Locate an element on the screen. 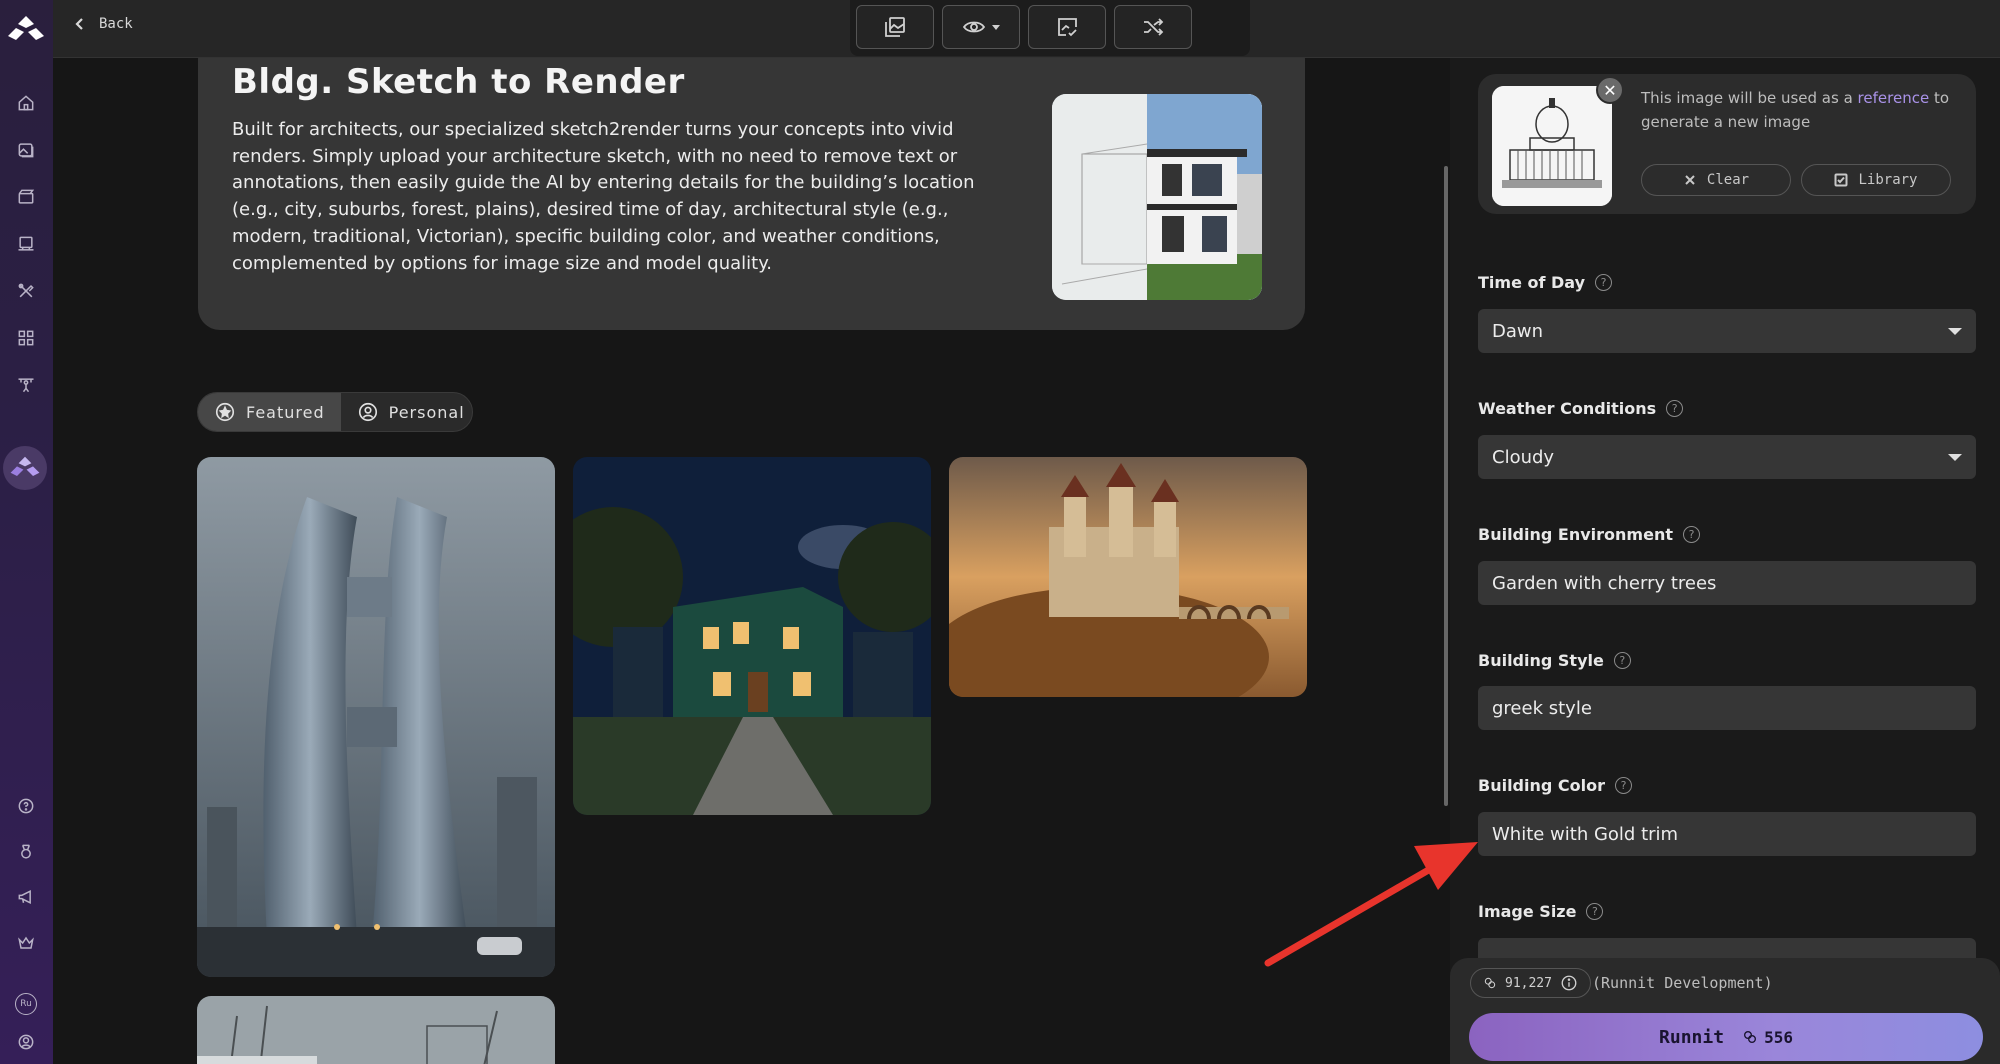 This screenshot has height=1064, width=2000. close-icon is located at coordinates (1690, 180).